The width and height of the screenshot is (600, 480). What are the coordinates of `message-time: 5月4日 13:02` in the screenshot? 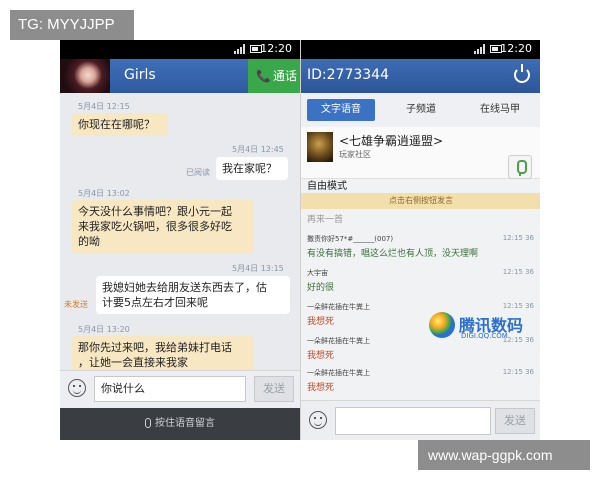 It's located at (104, 193).